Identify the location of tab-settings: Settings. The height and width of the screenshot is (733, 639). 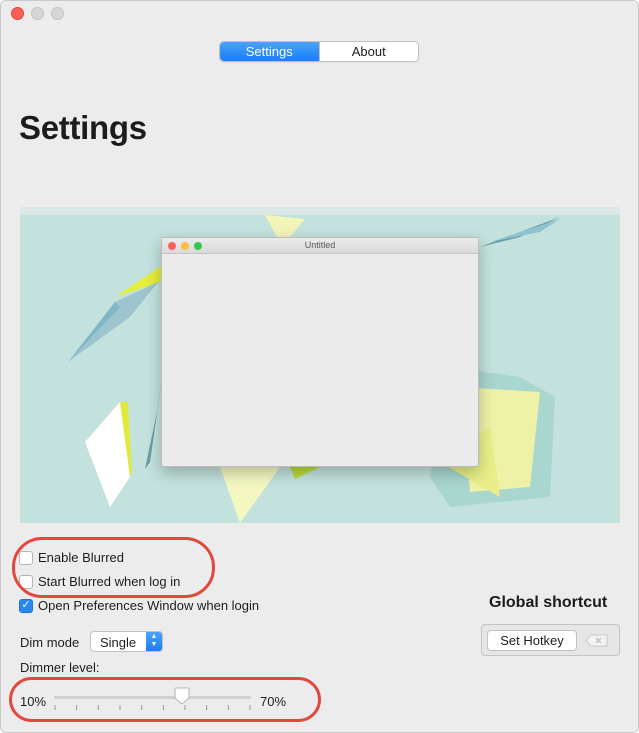
(269, 51).